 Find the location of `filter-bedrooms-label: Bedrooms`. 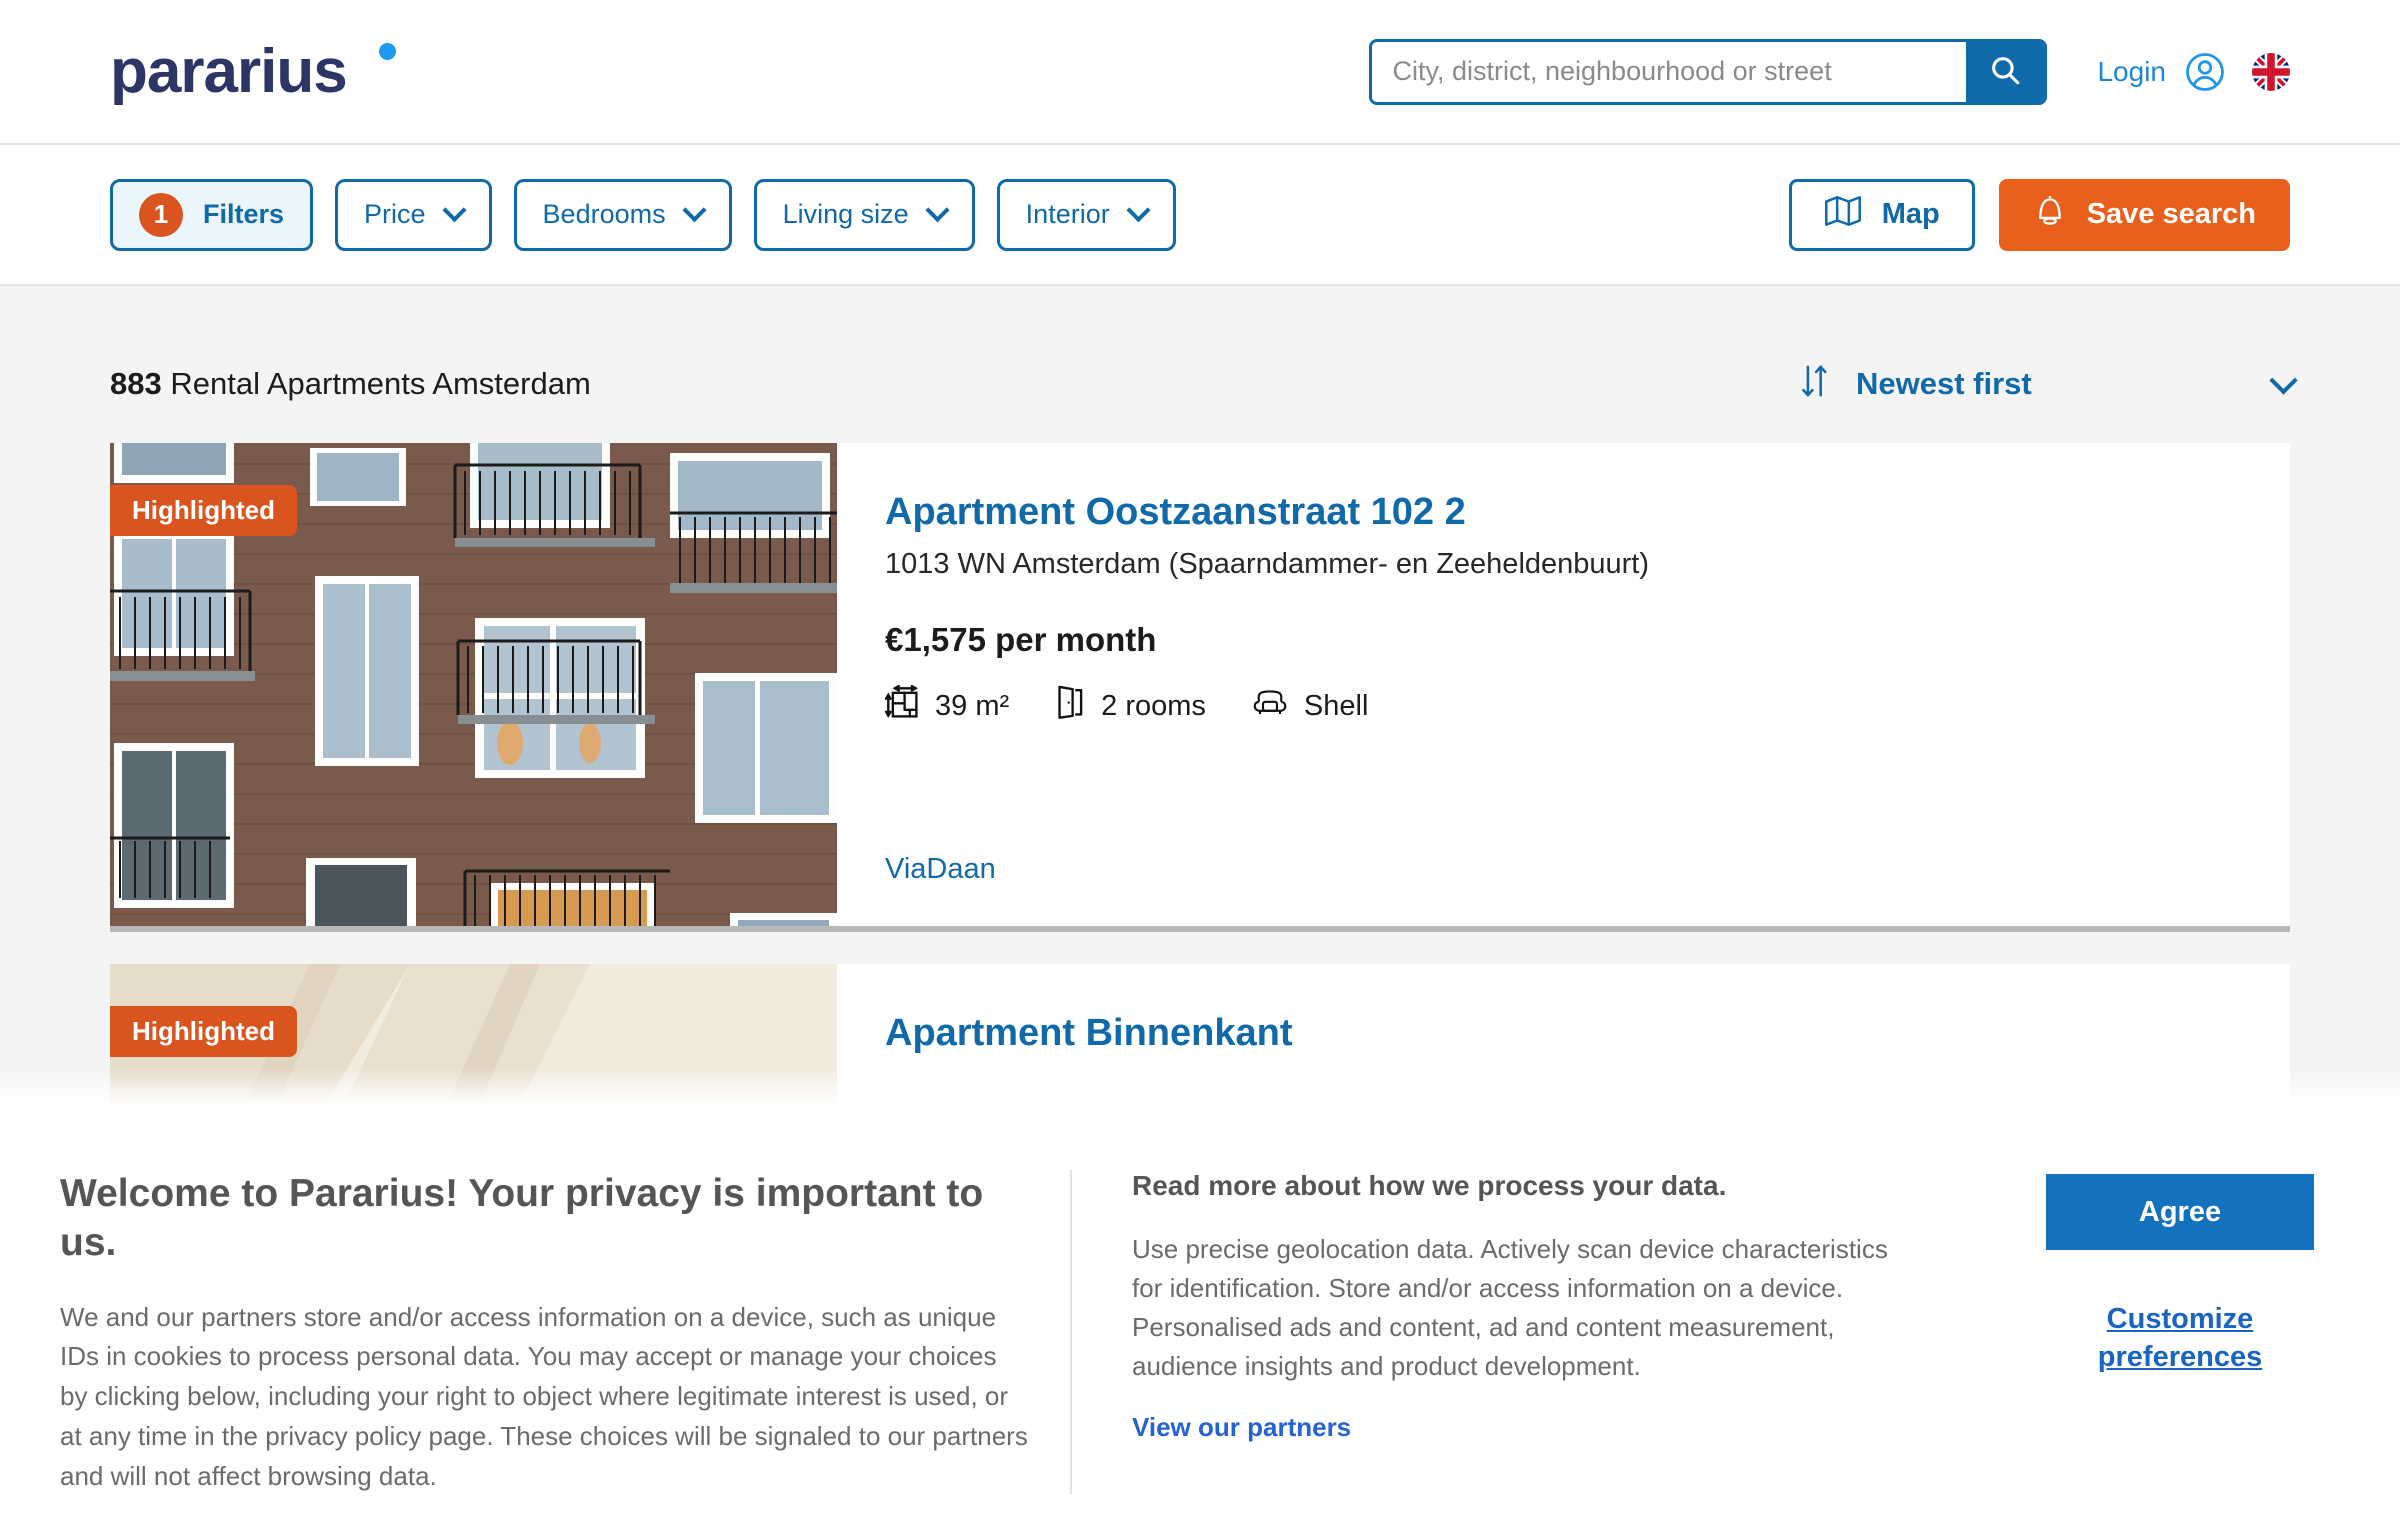

filter-bedrooms-label: Bedrooms is located at coordinates (604, 214).